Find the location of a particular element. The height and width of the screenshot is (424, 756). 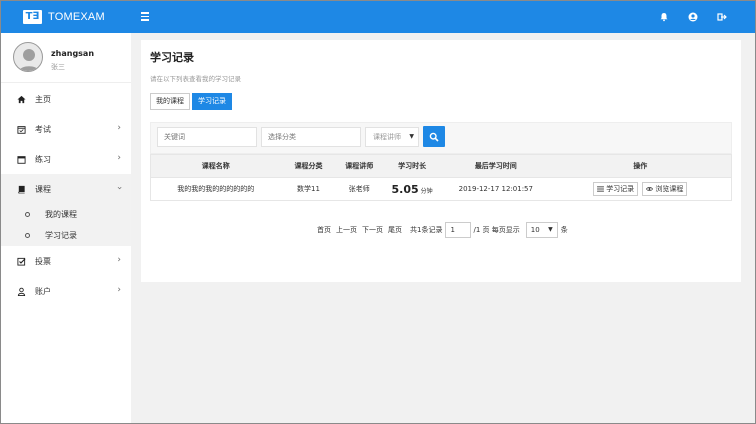

avatar is located at coordinates (28, 57).